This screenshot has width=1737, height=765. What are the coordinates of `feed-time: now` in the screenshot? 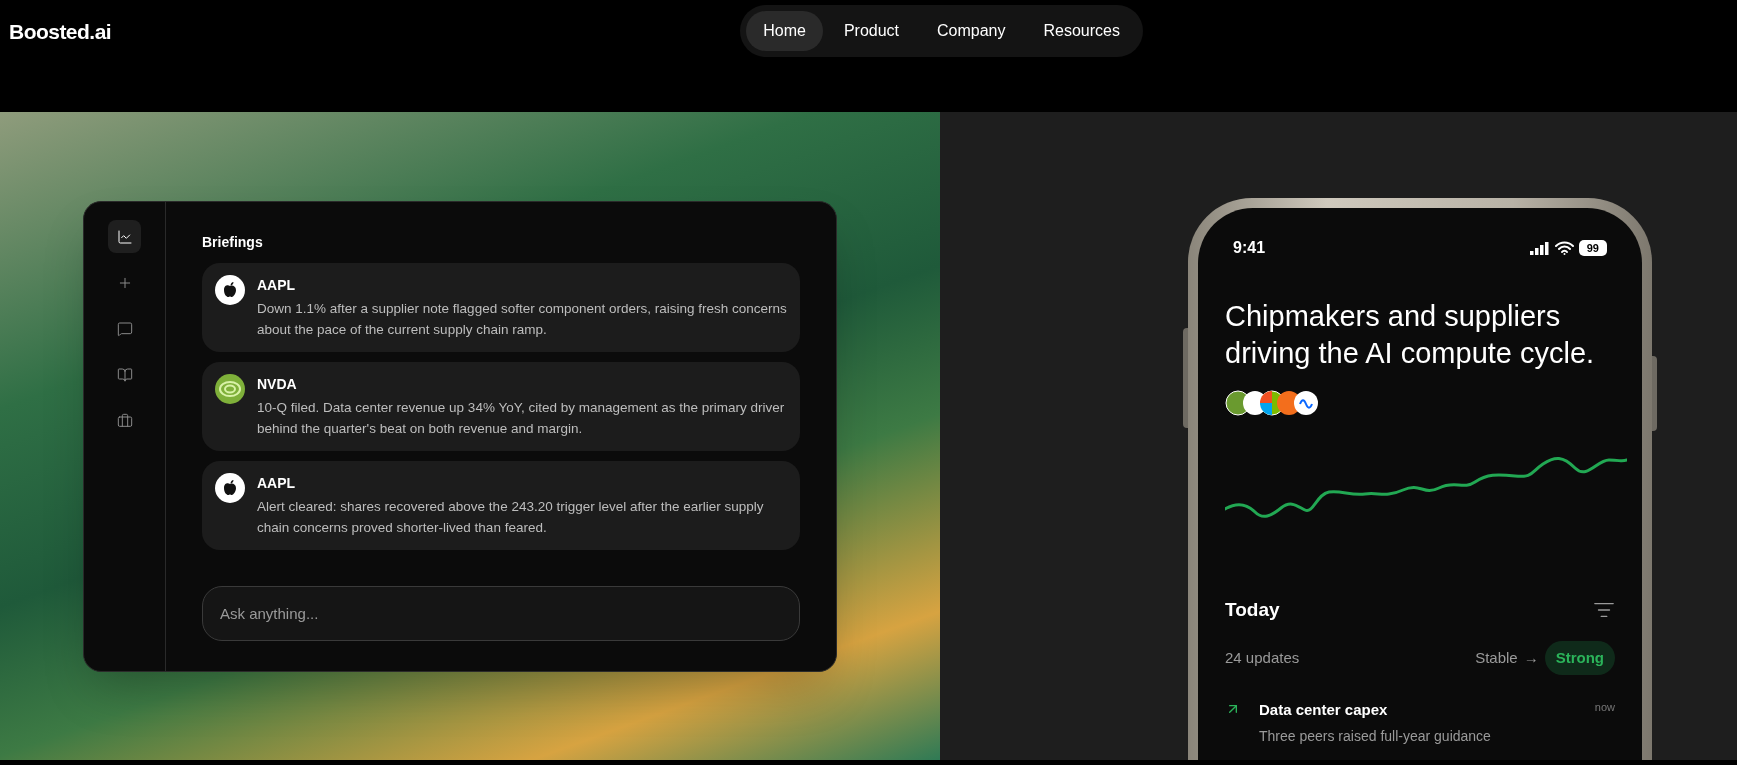 It's located at (1604, 707).